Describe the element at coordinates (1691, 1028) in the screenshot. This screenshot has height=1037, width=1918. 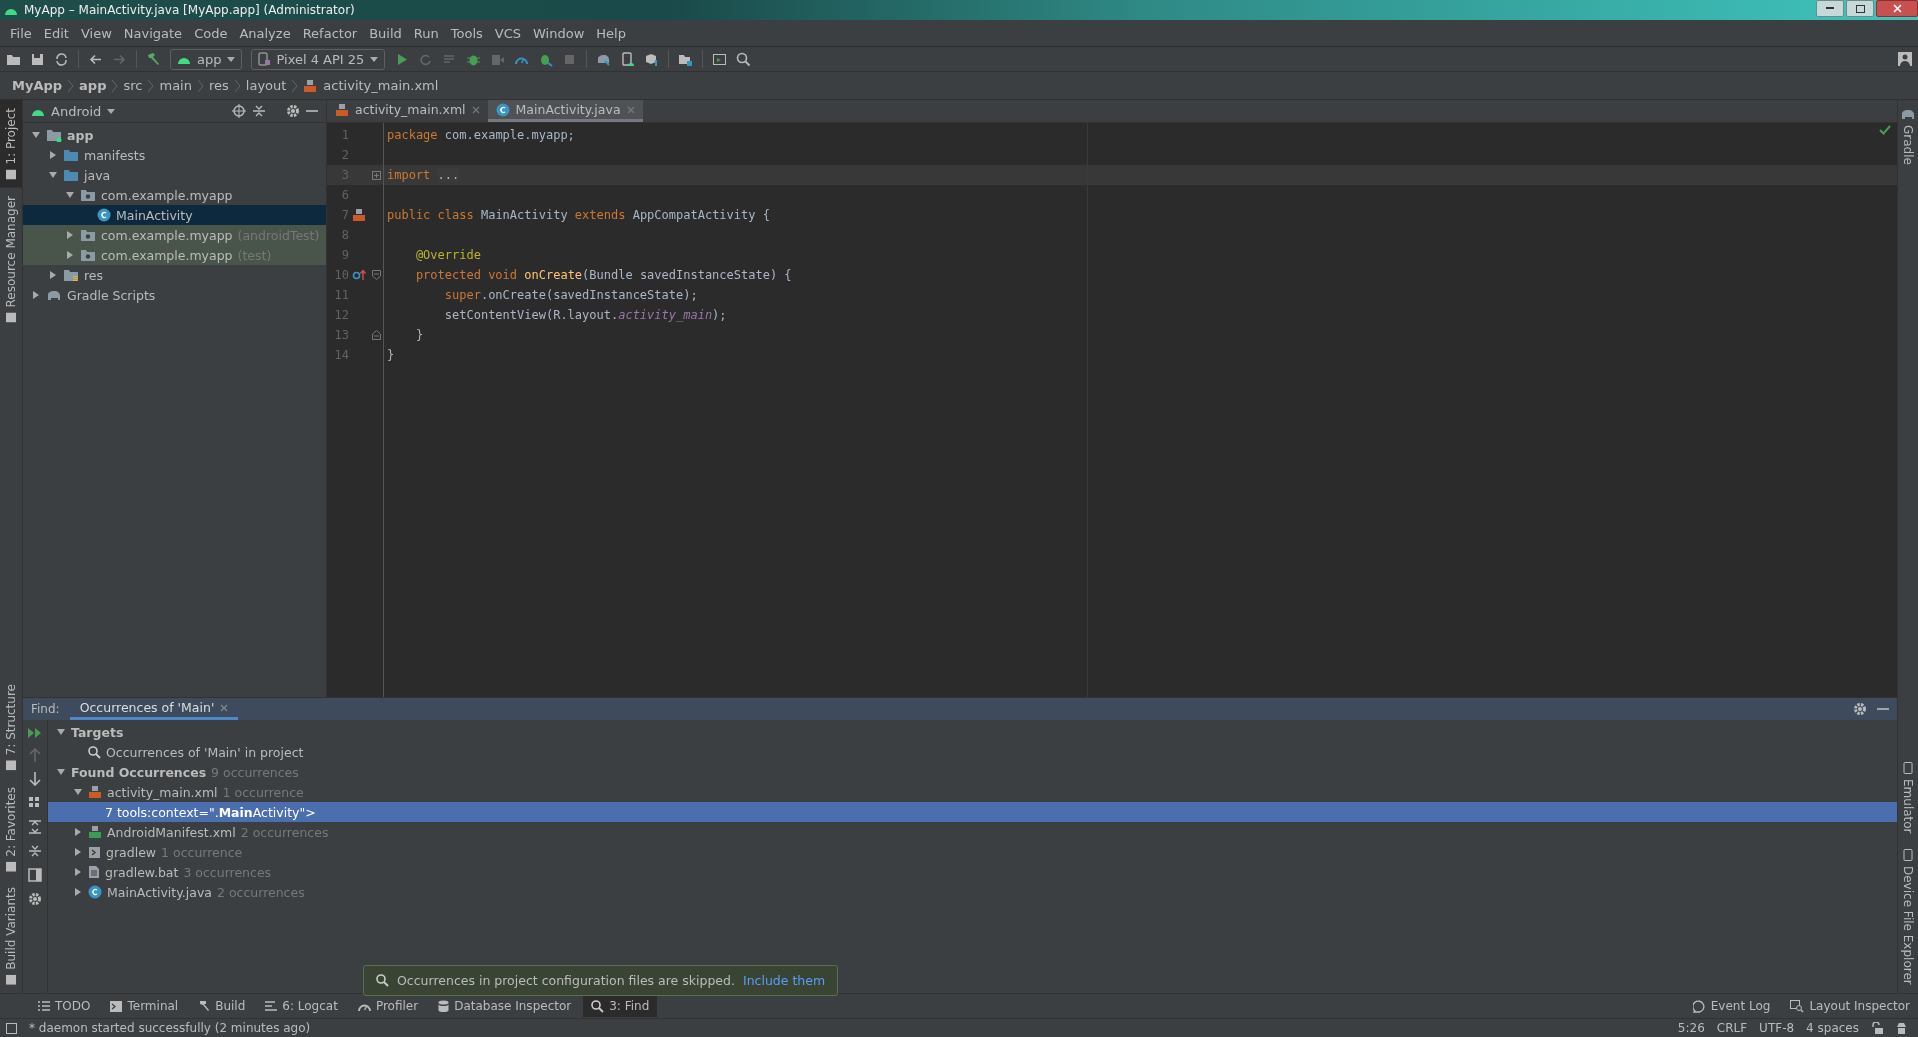
I see `status-item: 5:26` at that location.